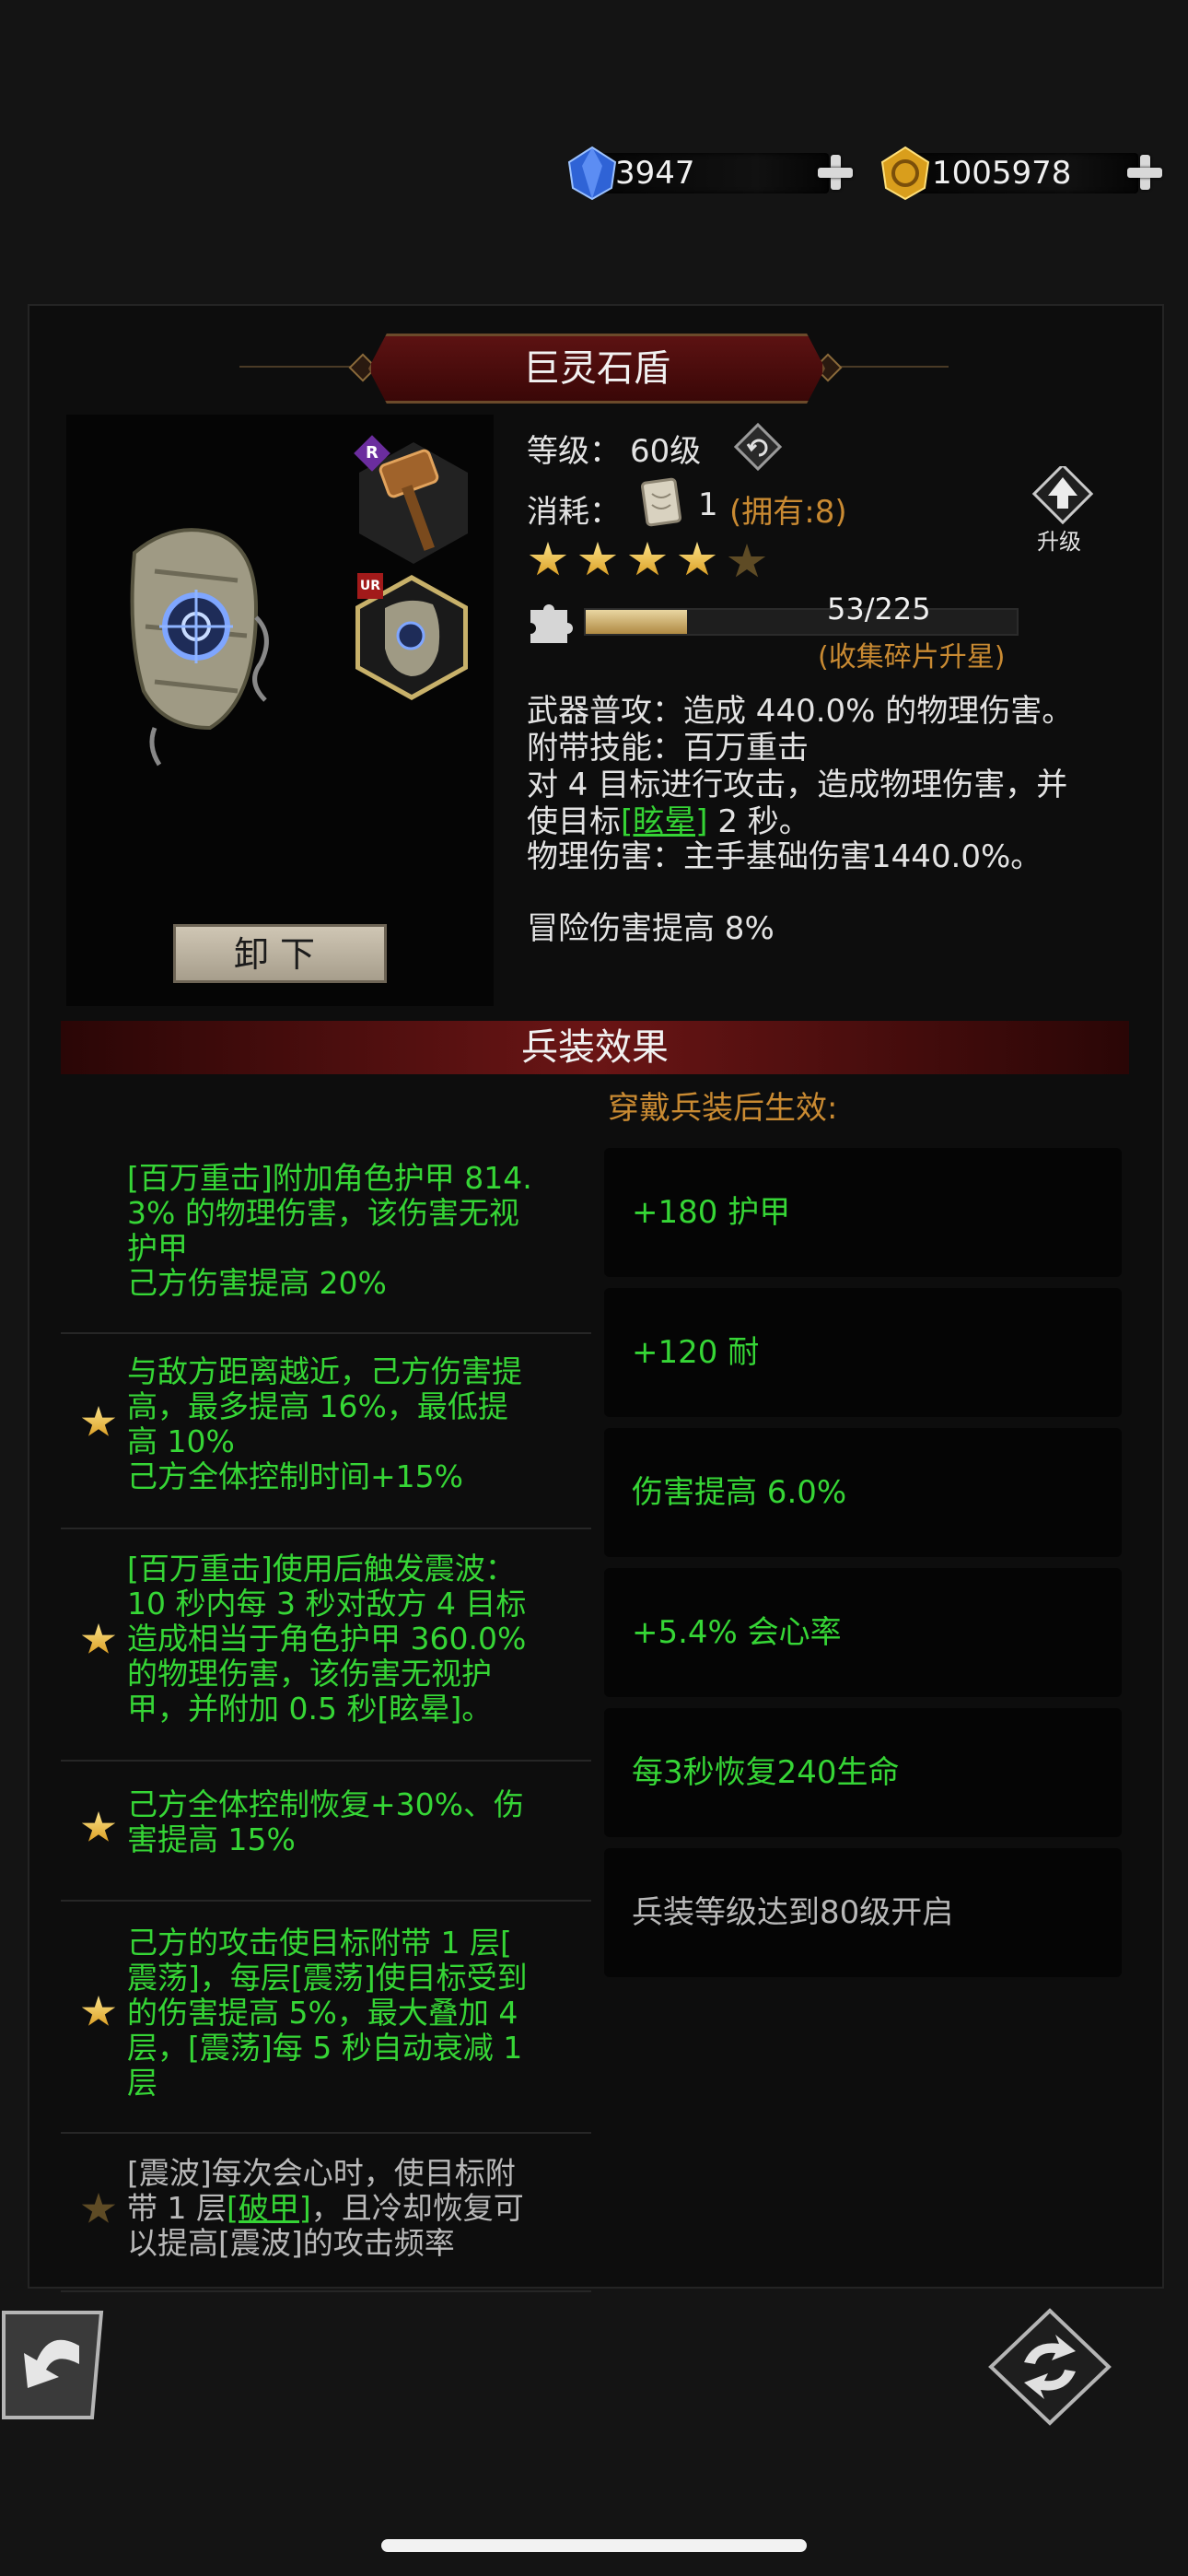  Describe the element at coordinates (181, 1441) in the screenshot. I see `effect-2-line-3: 高 10%` at that location.